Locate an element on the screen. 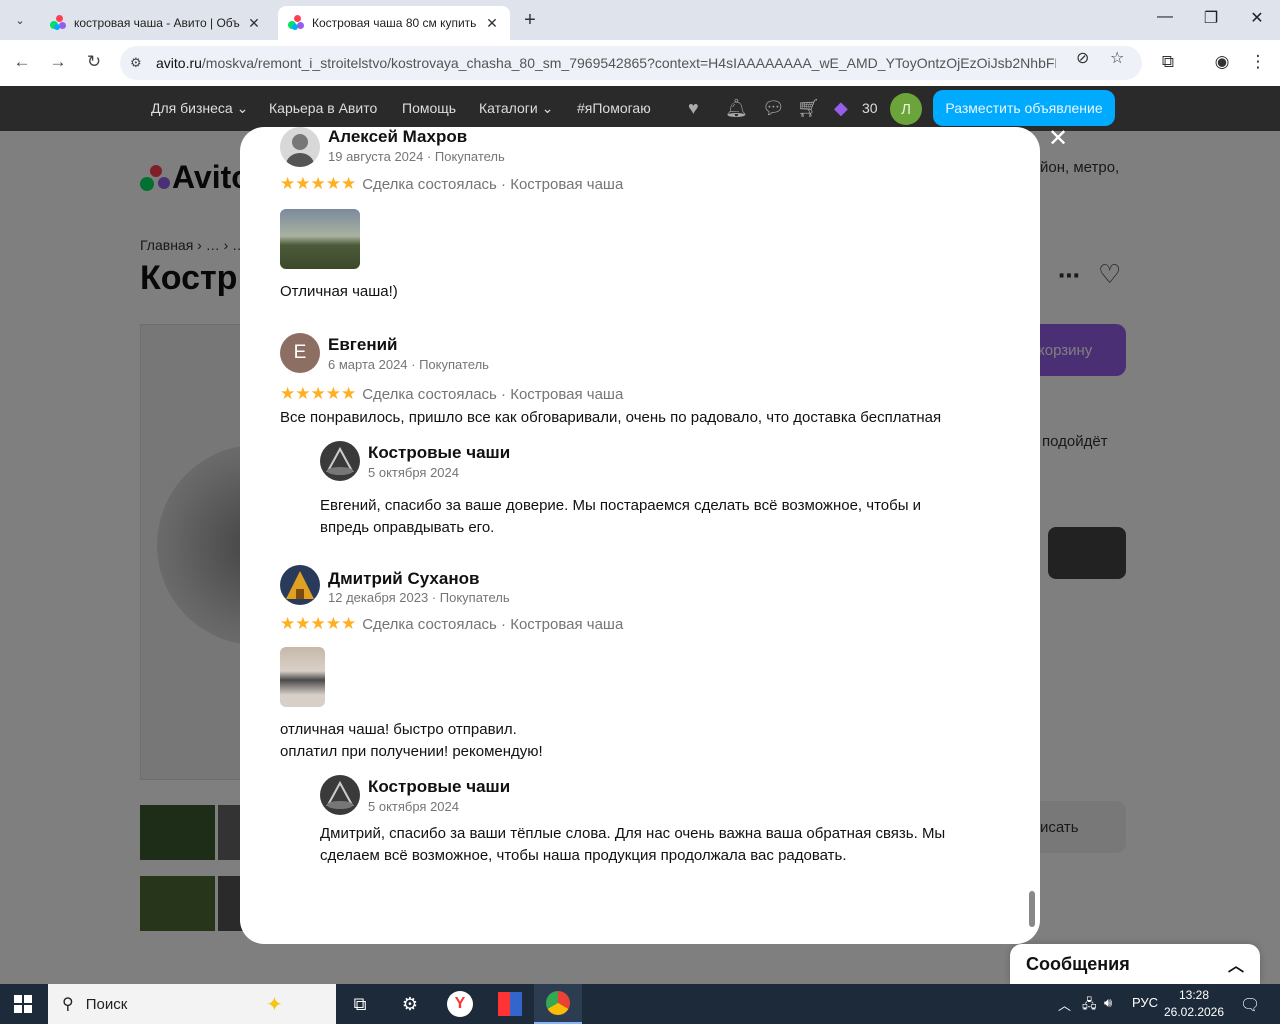 This screenshot has height=1024, width=1280. profile-icon: ◉ is located at coordinates (1222, 62).